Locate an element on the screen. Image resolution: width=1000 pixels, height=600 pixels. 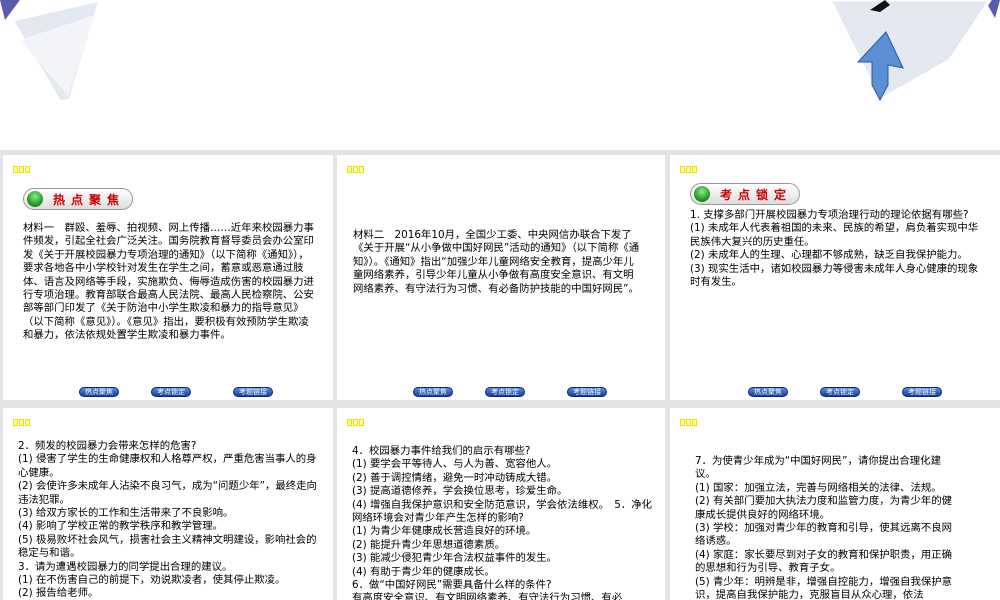
heading-text: 考点锁定 is located at coordinates (756, 194).